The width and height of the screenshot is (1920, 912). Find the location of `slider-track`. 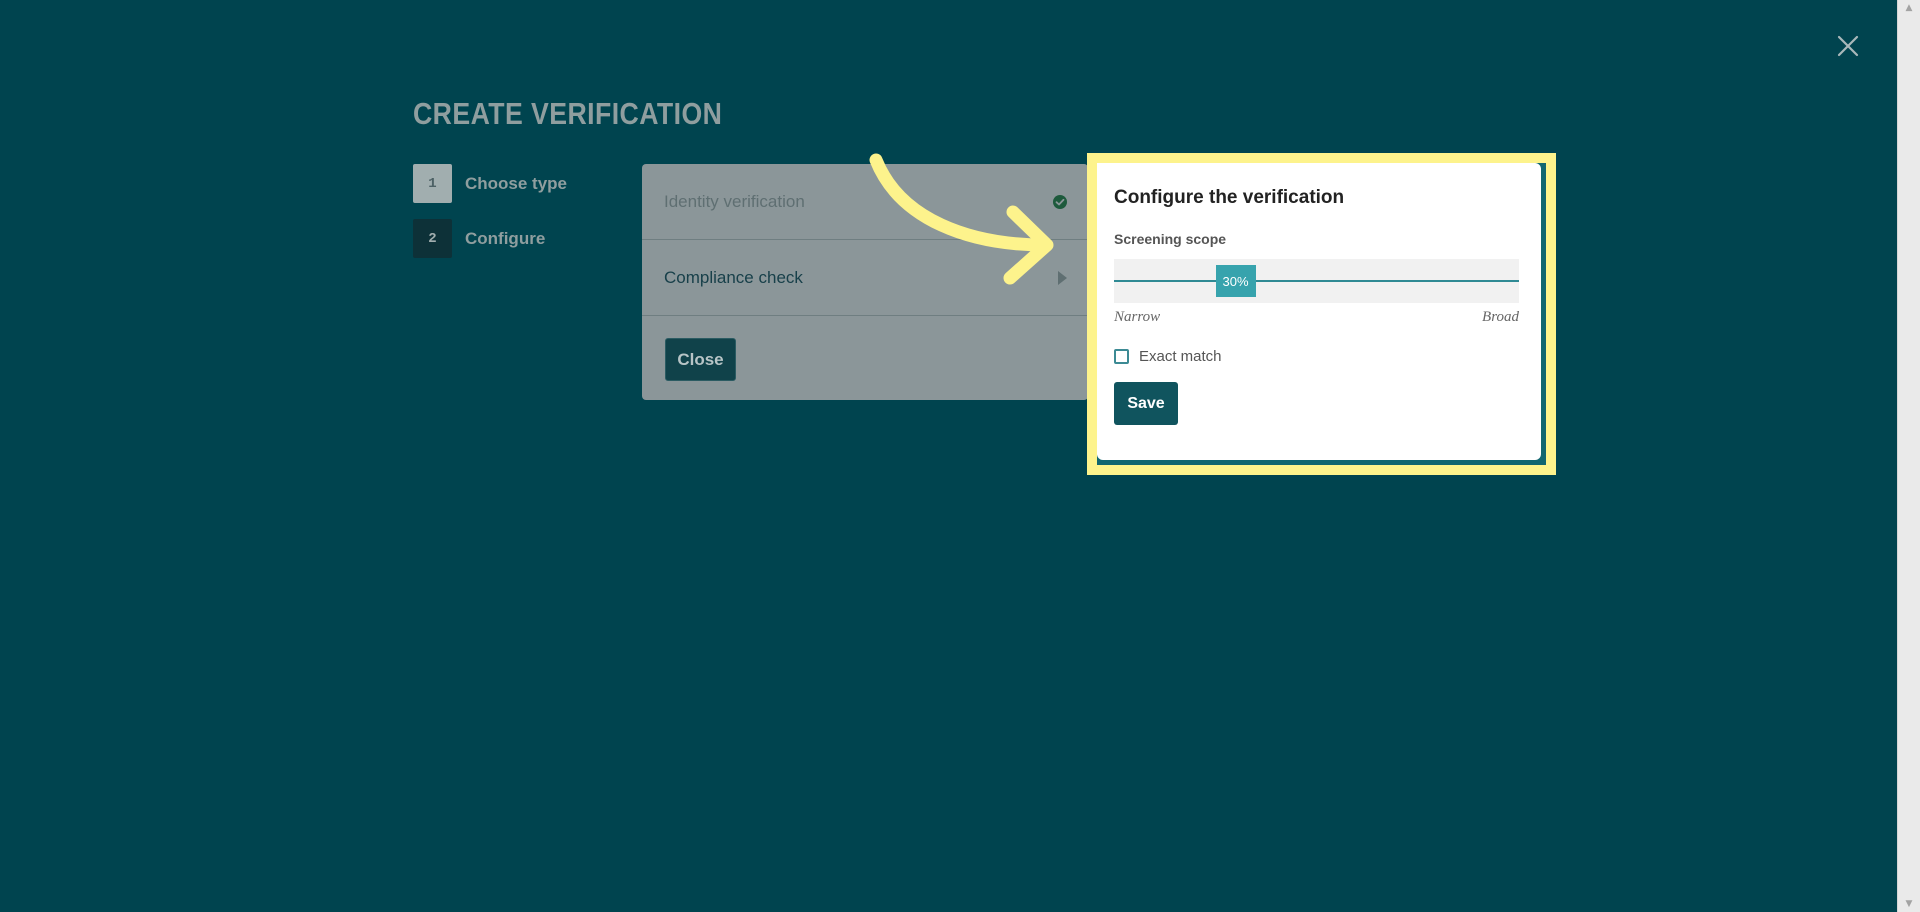

slider-track is located at coordinates (1316, 281).